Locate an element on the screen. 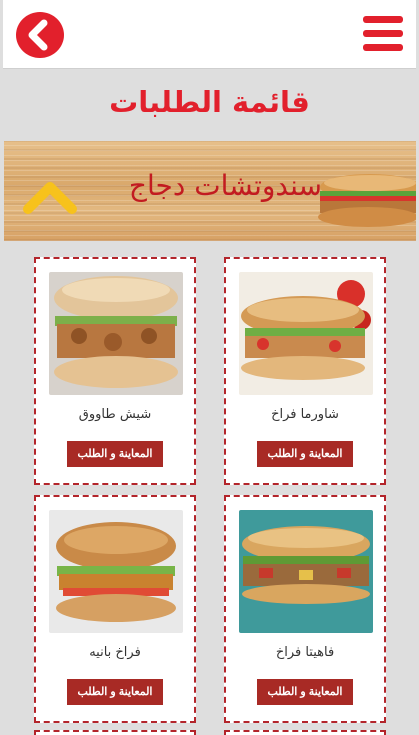  page-title: قائمة الطلبات is located at coordinates (209, 102).